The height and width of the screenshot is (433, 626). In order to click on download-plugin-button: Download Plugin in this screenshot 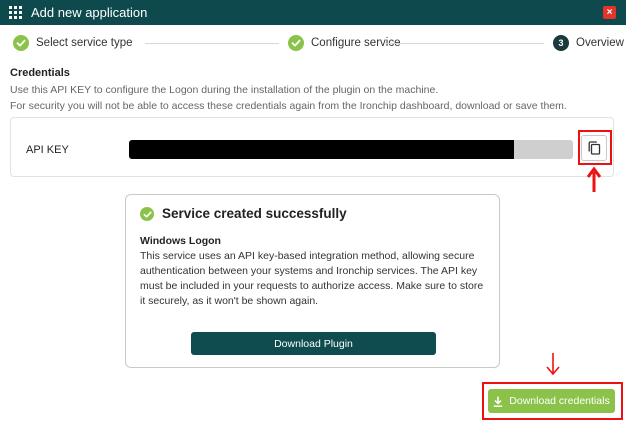, I will do `click(313, 343)`.